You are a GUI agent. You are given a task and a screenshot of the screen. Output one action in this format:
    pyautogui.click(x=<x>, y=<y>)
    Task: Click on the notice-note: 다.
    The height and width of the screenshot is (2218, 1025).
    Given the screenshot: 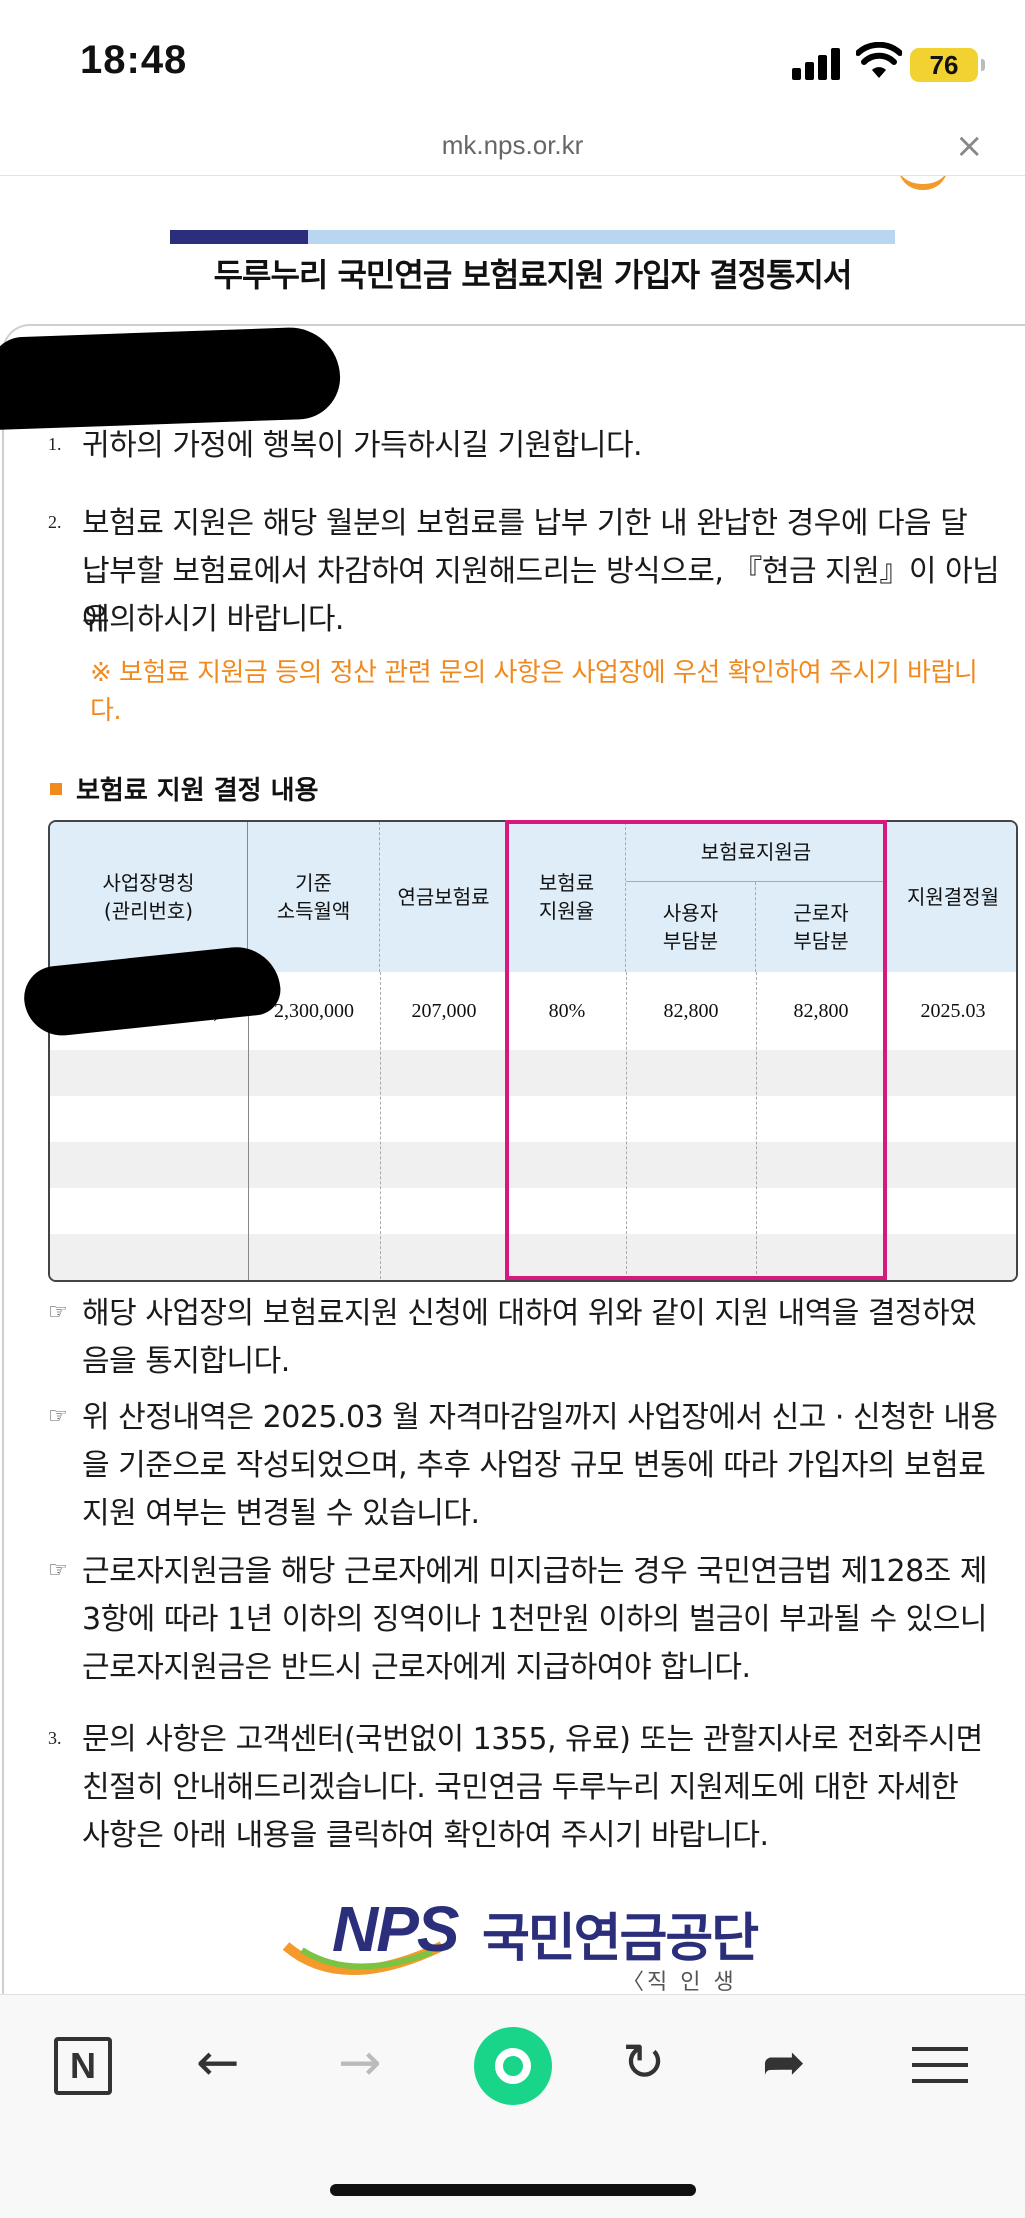 What is the action you would take?
    pyautogui.click(x=106, y=711)
    